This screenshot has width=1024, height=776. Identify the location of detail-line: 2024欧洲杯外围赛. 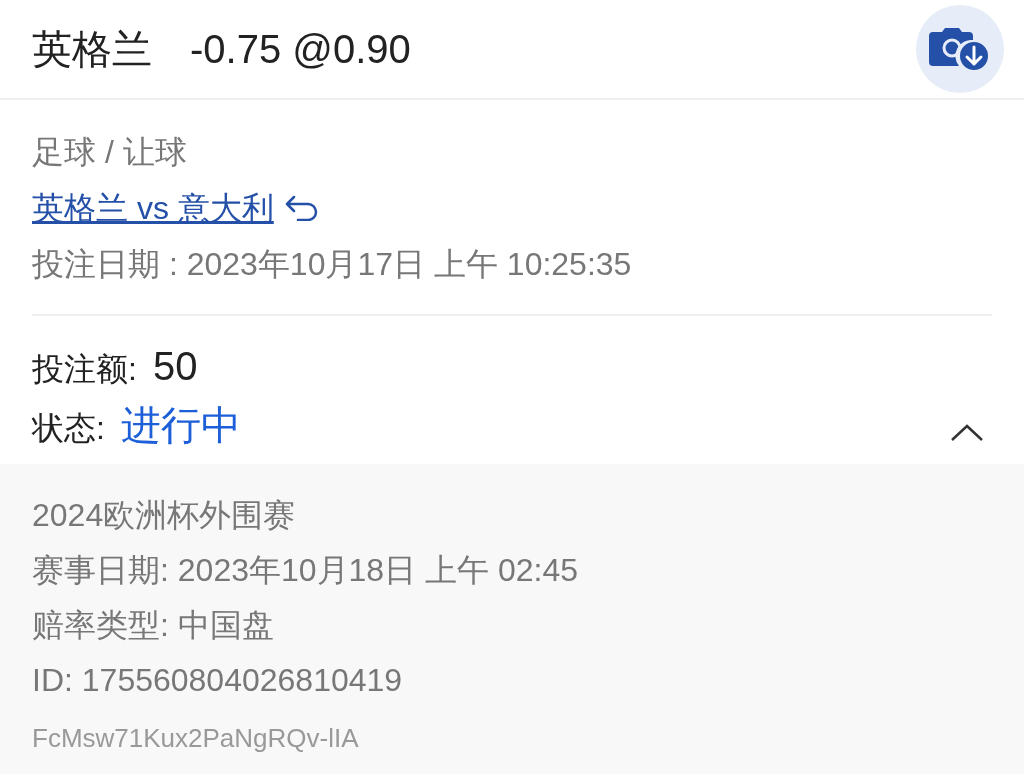
(164, 515).